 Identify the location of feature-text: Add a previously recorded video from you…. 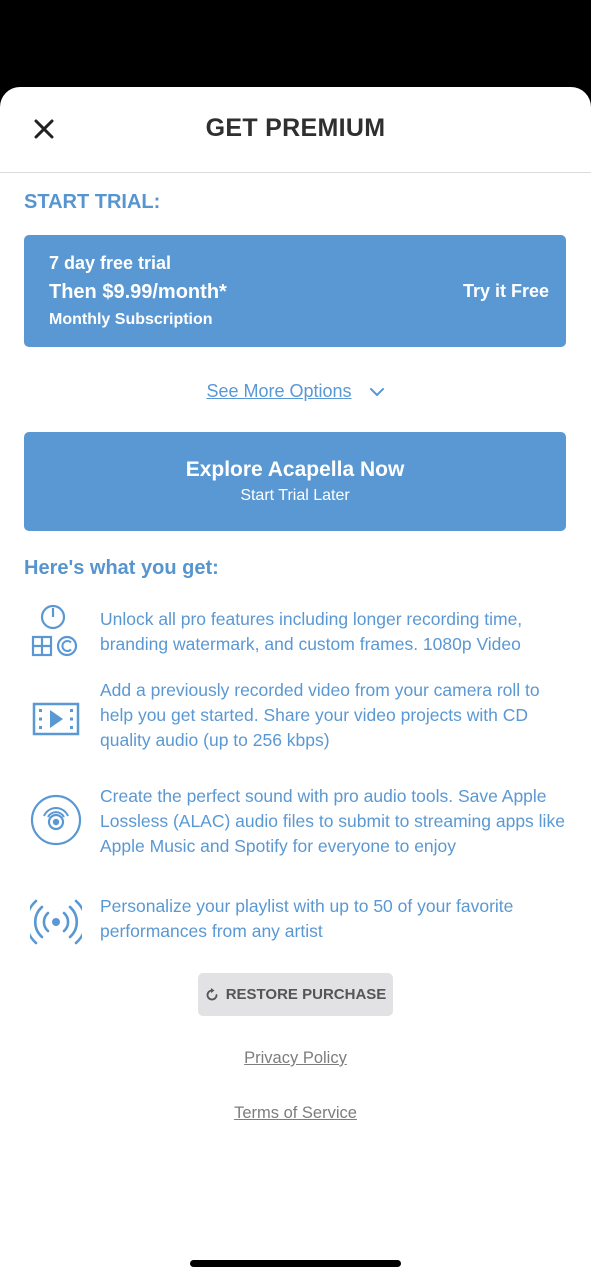
(320, 715).